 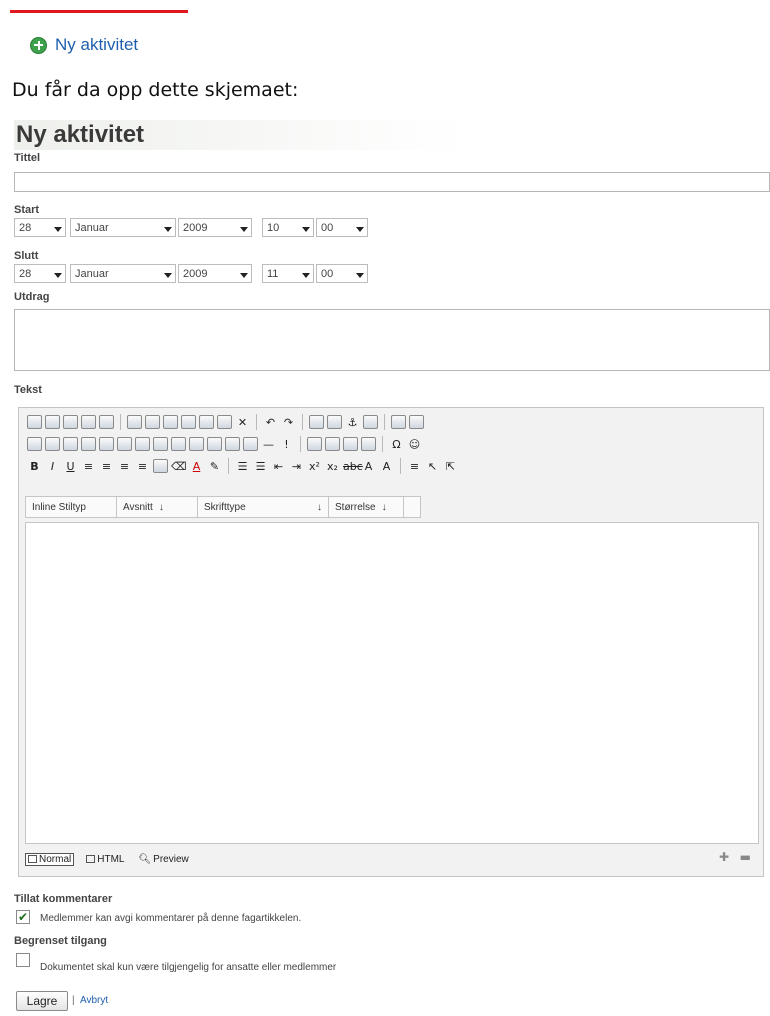 What do you see at coordinates (270, 422) in the screenshot?
I see `undo-icon: ↶` at bounding box center [270, 422].